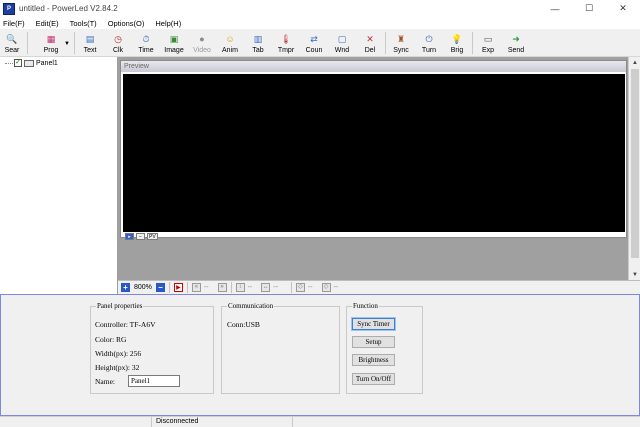 The height and width of the screenshot is (427, 640). I want to click on video-label: Video, so click(202, 50).